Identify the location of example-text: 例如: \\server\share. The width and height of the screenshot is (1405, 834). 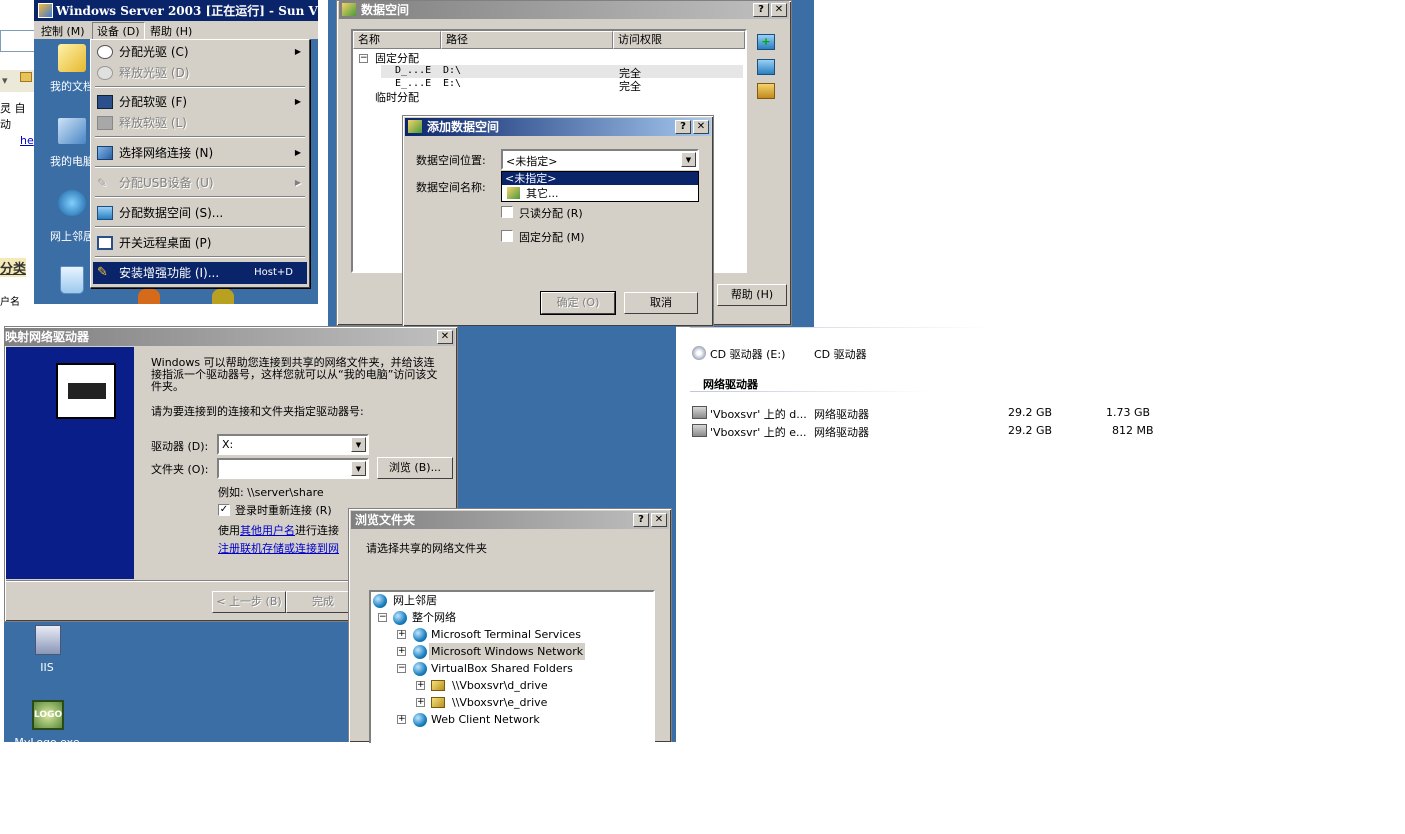
(271, 492).